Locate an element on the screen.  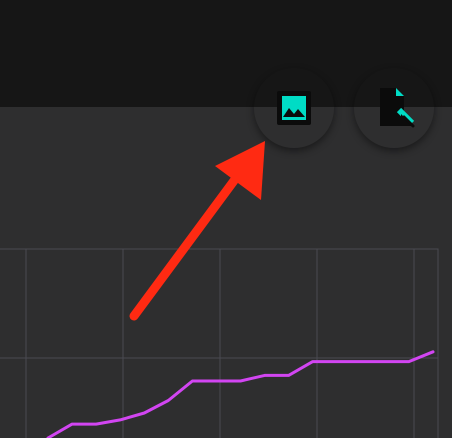
file-cursor-icon is located at coordinates (394, 108).